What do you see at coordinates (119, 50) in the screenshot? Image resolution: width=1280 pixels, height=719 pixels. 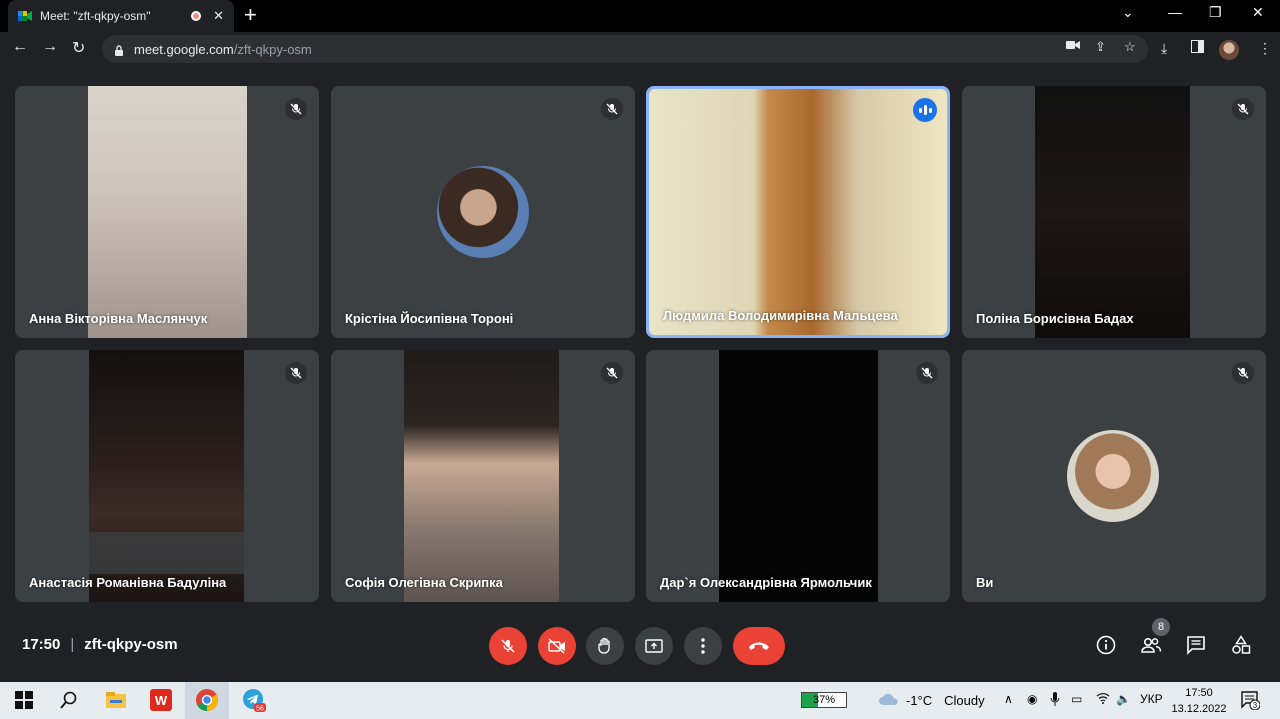 I see `lock-icon` at bounding box center [119, 50].